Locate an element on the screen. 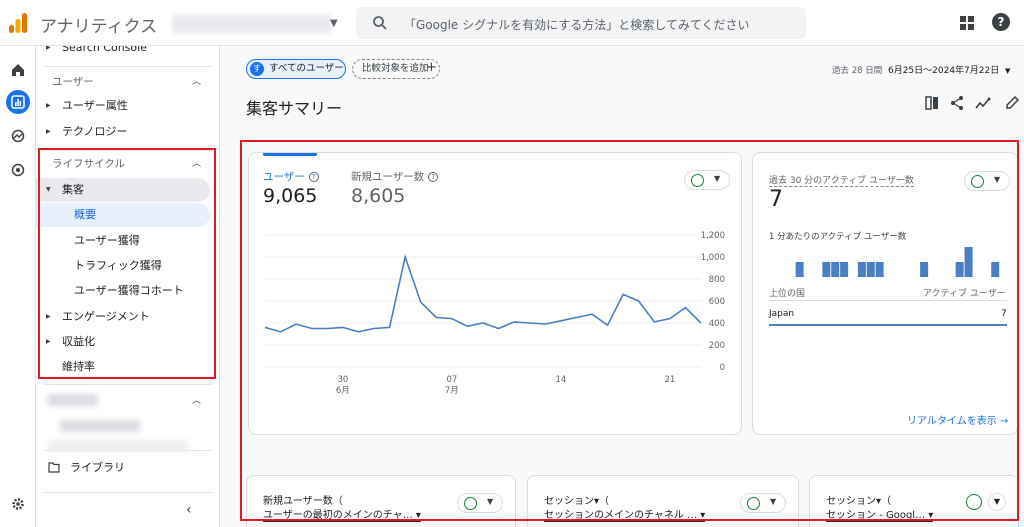 The width and height of the screenshot is (1024, 527). icon-rail is located at coordinates (18, 286).